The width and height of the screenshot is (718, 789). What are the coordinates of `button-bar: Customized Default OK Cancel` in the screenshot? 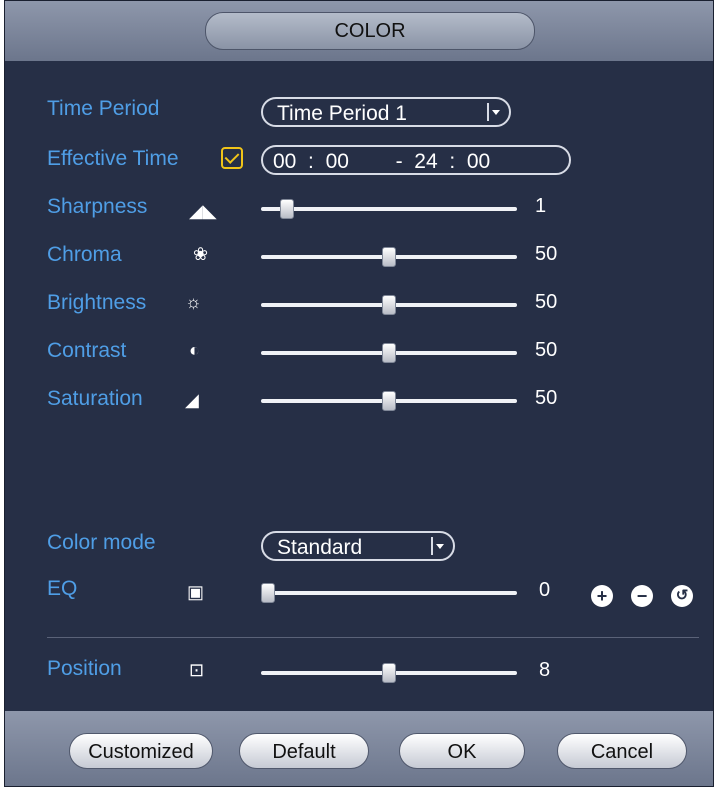 It's located at (359, 748).